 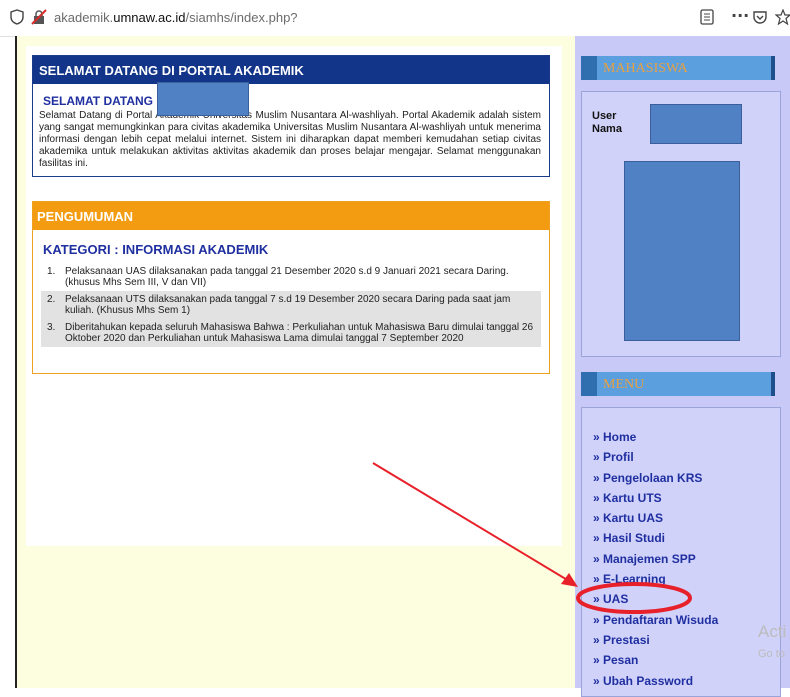 I want to click on annotation-circle, so click(x=634, y=598).